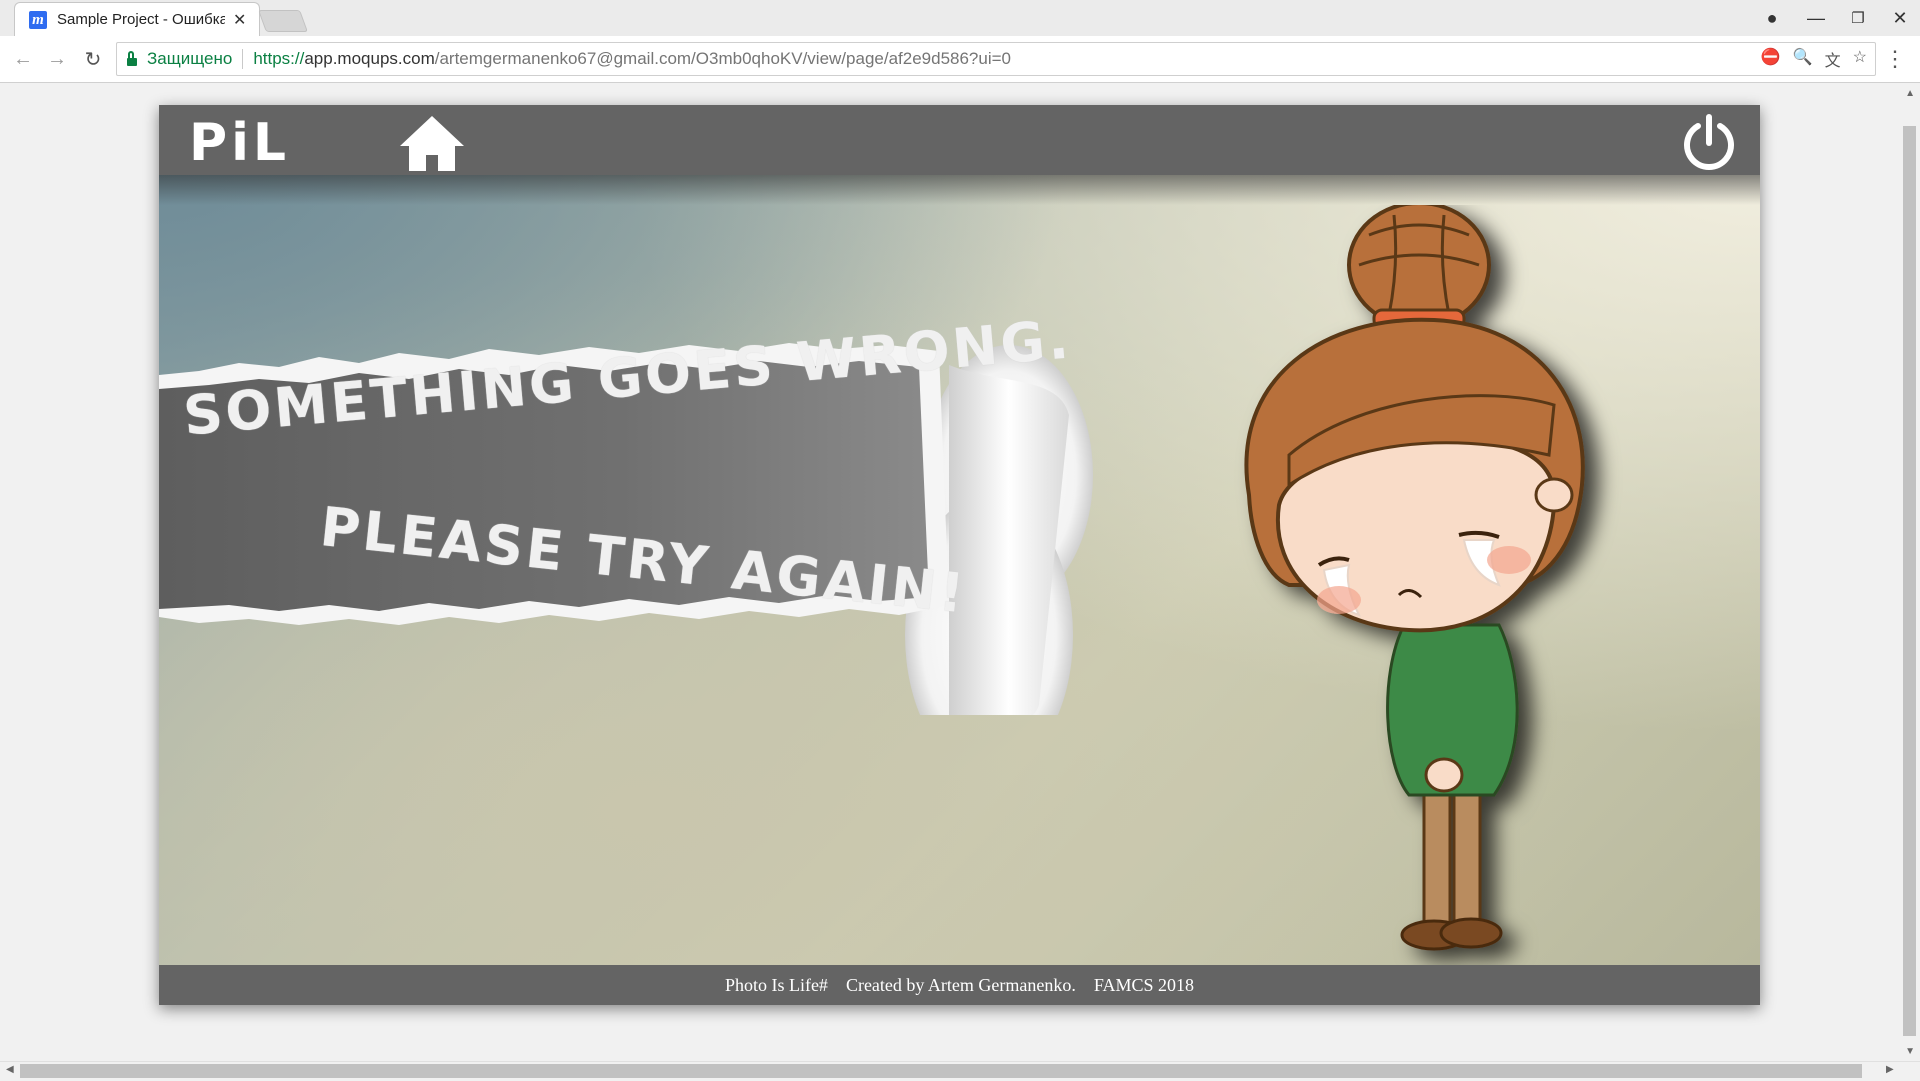 The width and height of the screenshot is (1920, 1081). I want to click on new-tab-button, so click(283, 21).